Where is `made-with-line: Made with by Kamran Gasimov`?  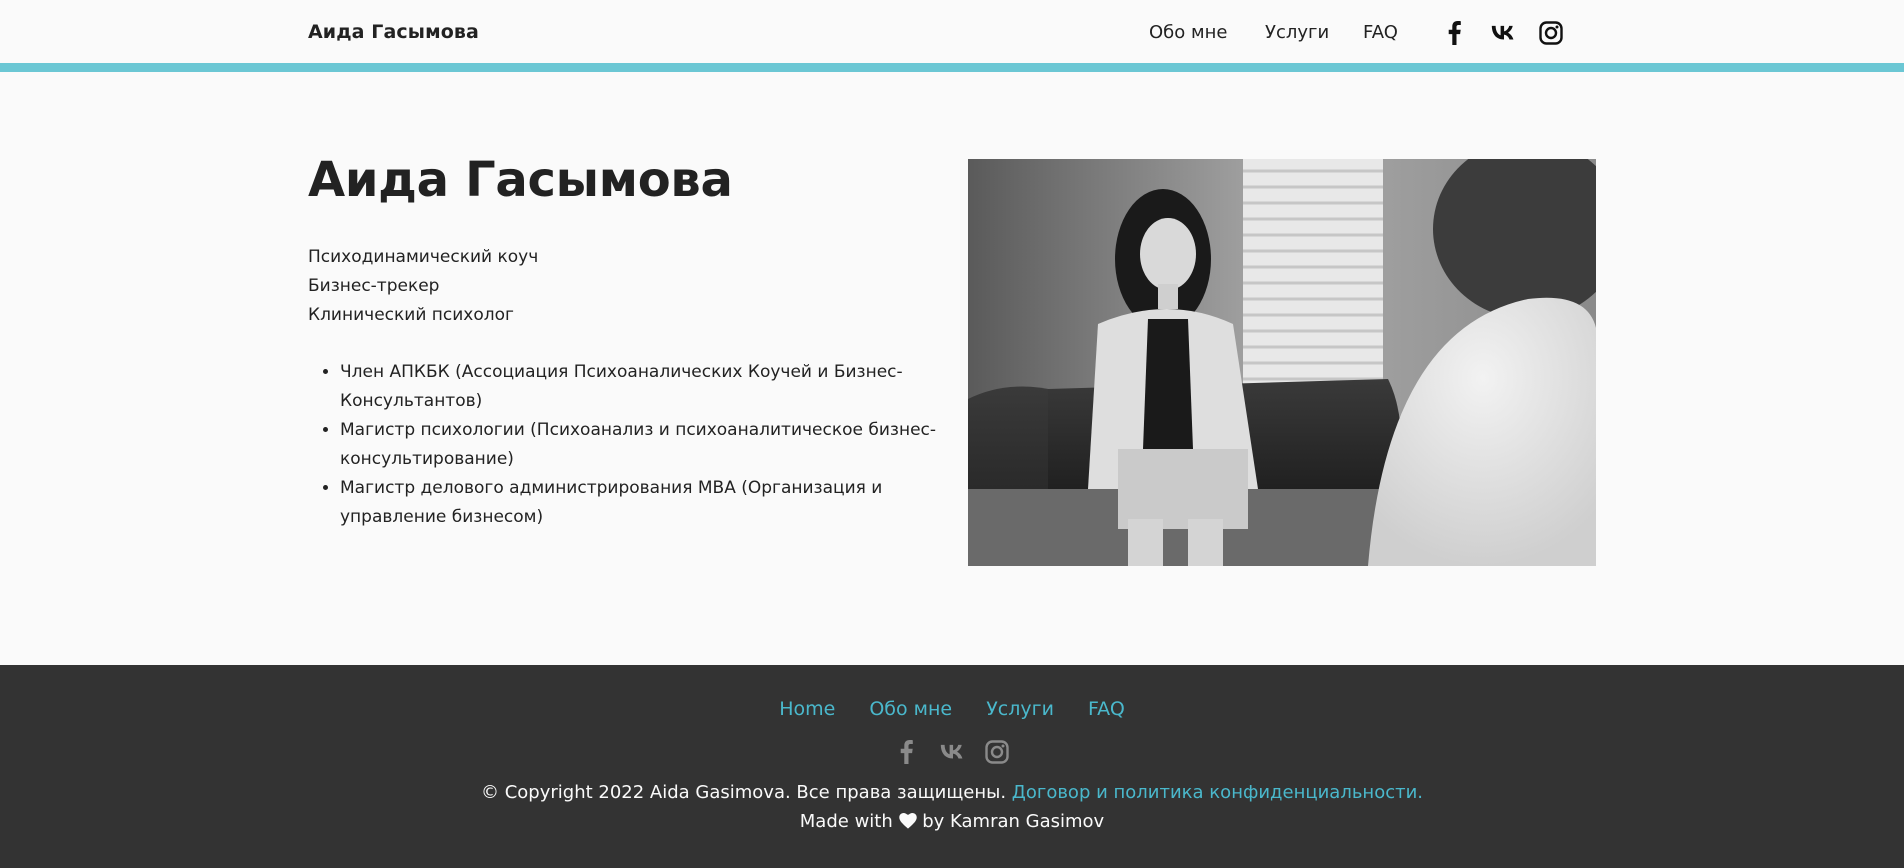 made-with-line: Made with by Kamran Gasimov is located at coordinates (952, 821).